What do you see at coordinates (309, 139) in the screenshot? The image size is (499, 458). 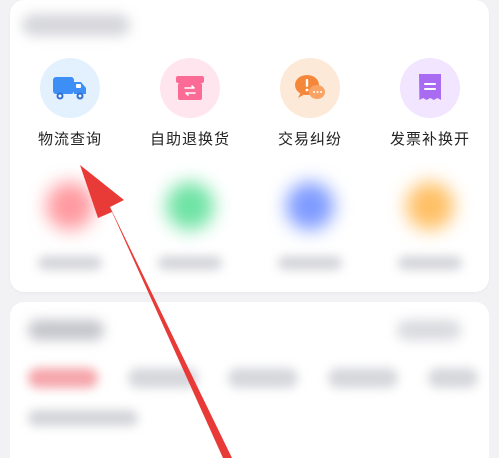 I see `quick-action-dispute-label: 交易纠纷` at bounding box center [309, 139].